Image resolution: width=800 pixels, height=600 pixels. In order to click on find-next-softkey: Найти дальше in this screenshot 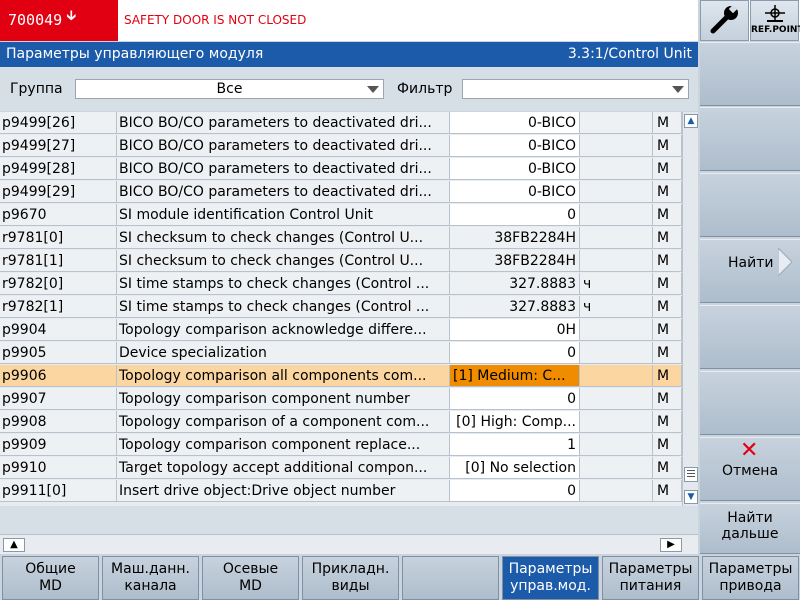, I will do `click(750, 528)`.